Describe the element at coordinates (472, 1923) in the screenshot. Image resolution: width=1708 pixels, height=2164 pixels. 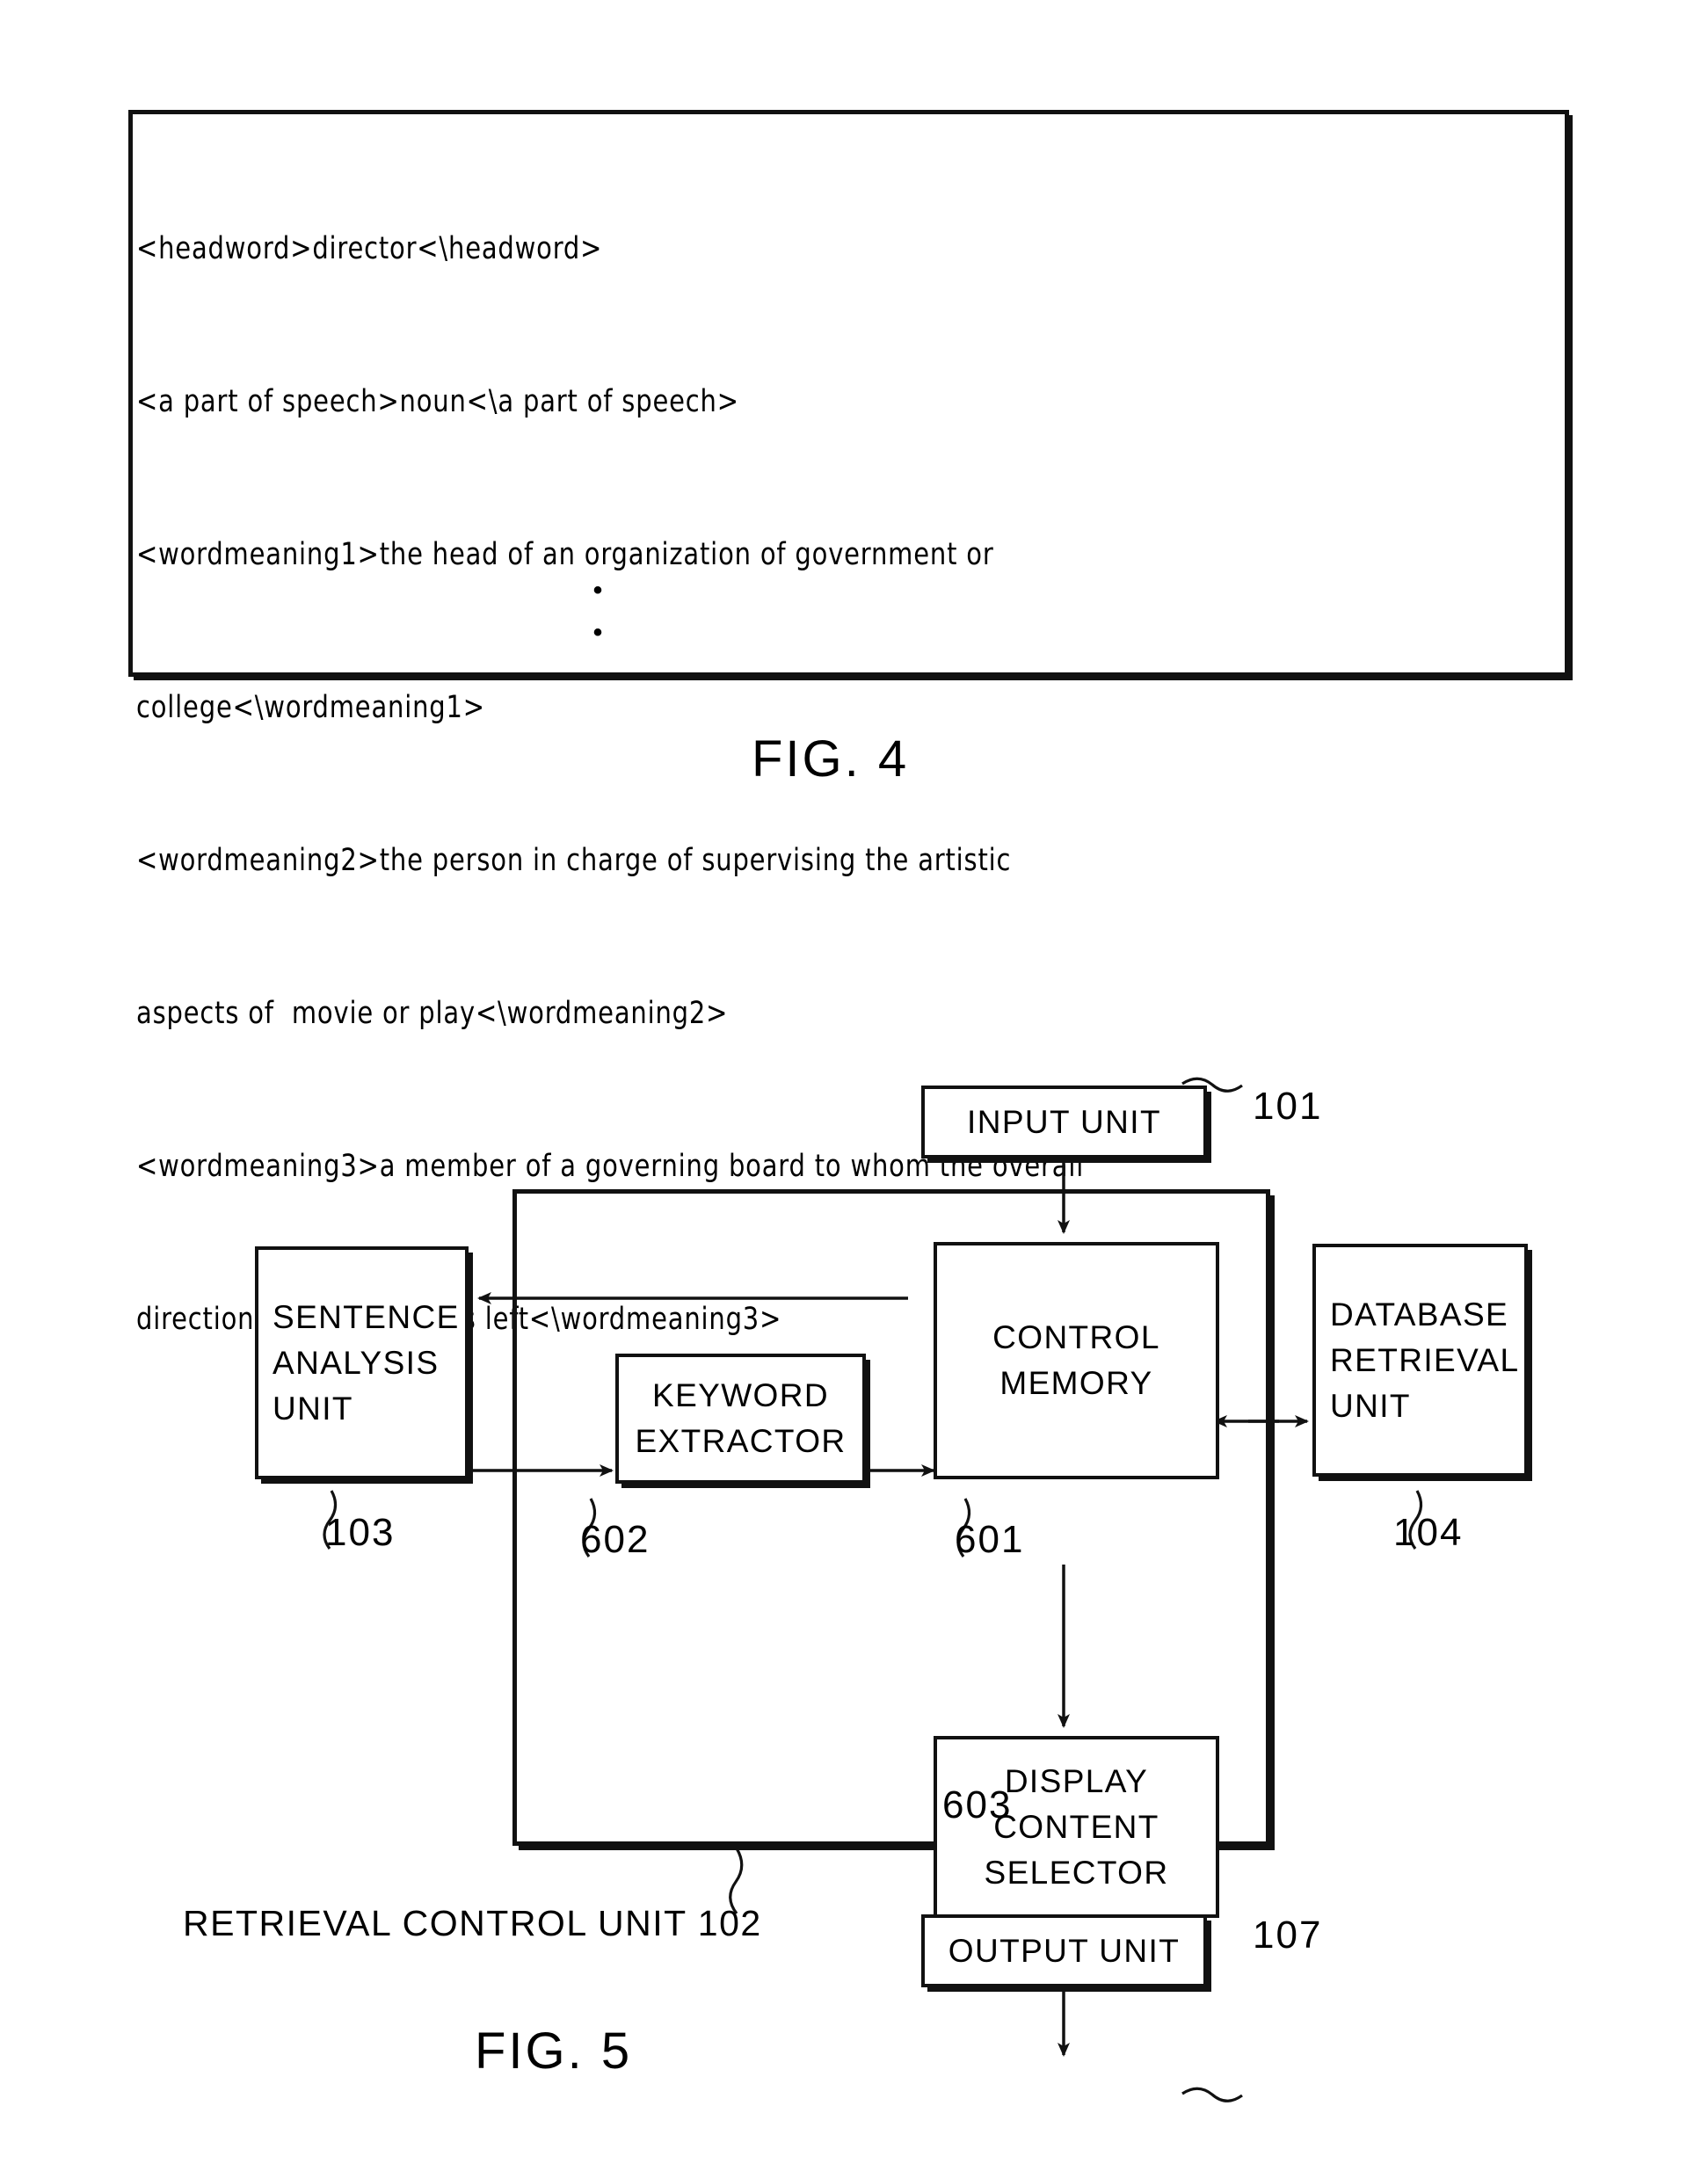
I see `retrieval-control-unit-caption: RETRIEVAL CONTROL UNIT 102` at that location.